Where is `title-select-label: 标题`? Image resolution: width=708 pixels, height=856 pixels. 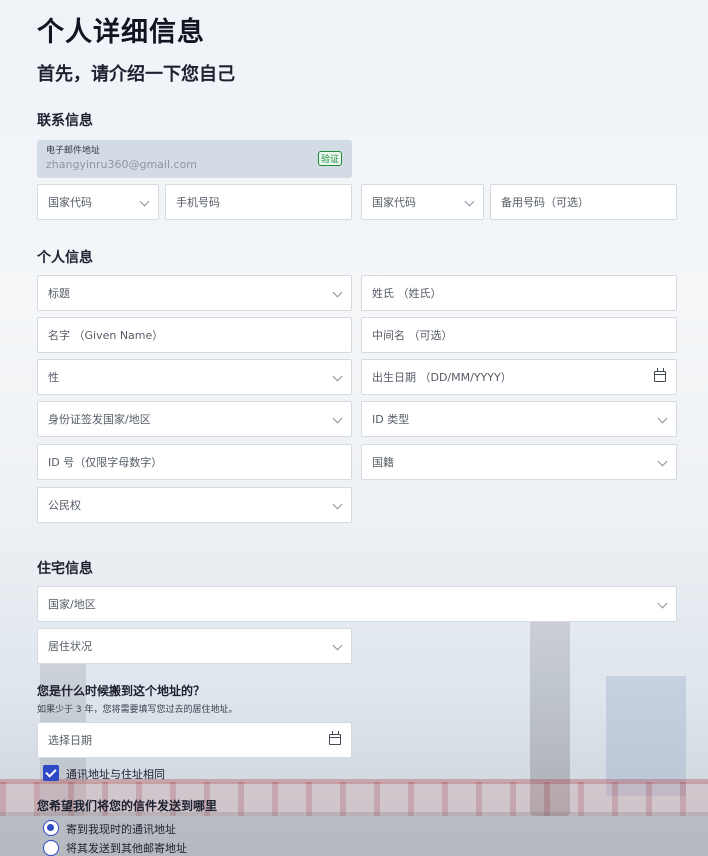 title-select-label: 标题 is located at coordinates (59, 293).